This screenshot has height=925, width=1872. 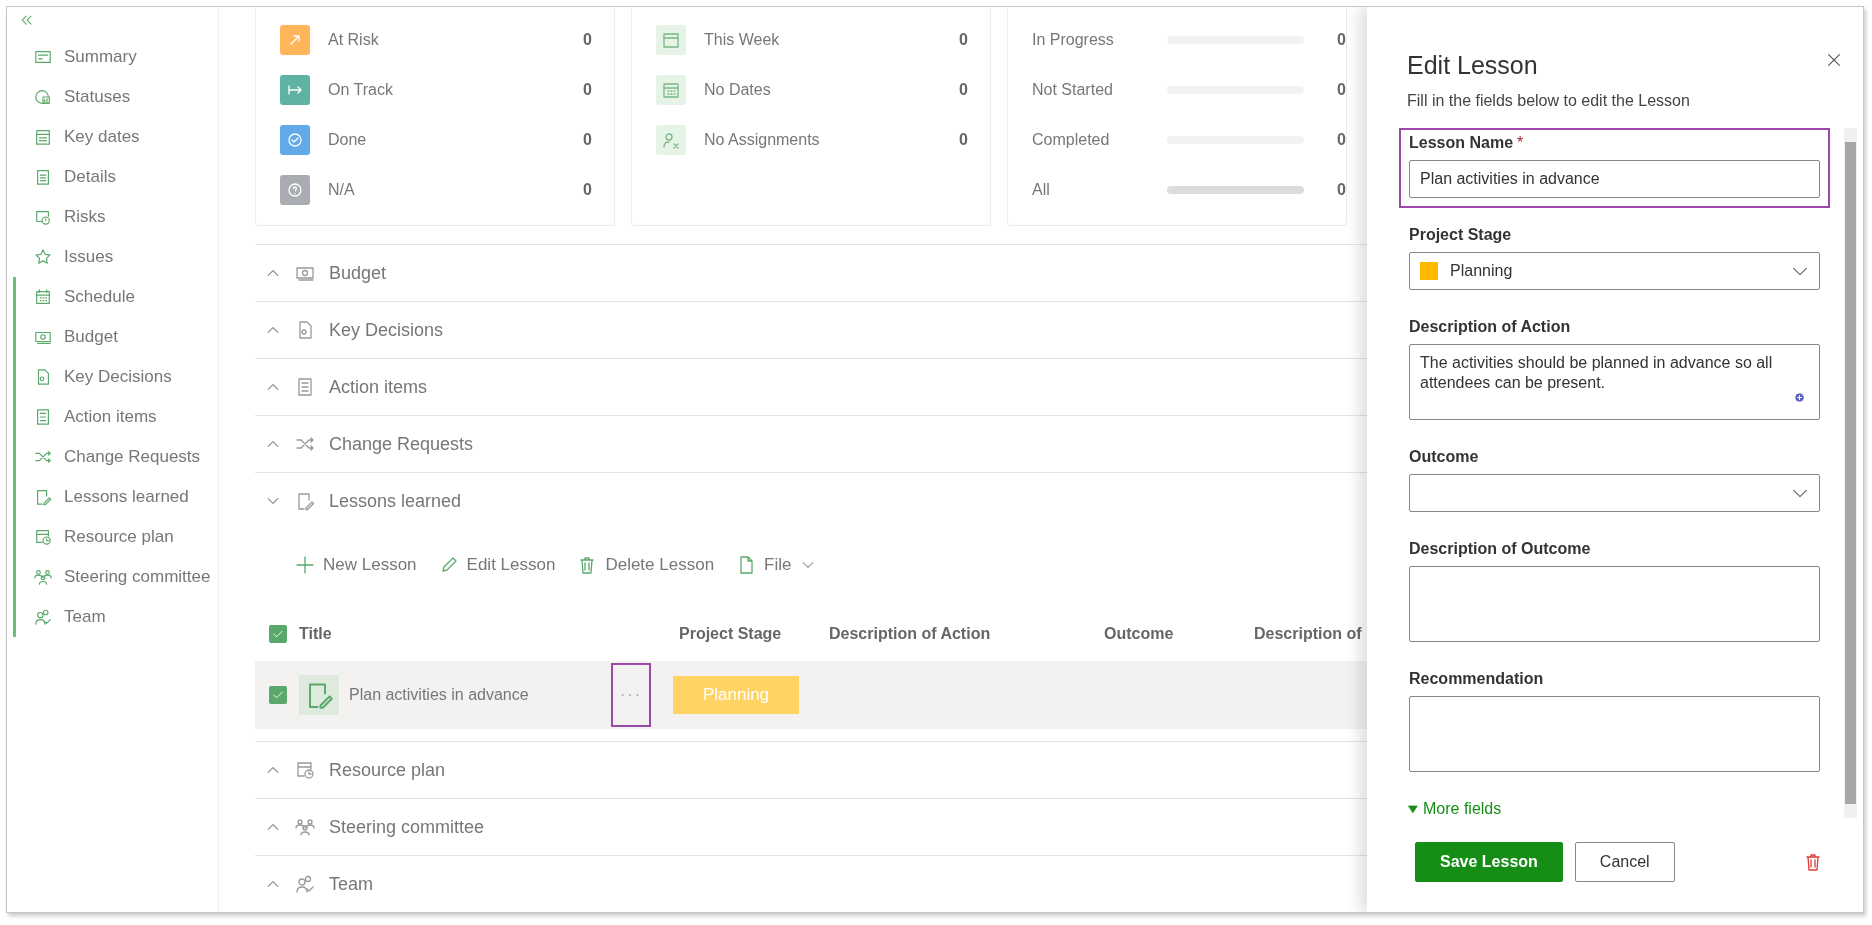 I want to click on select-all-checkbox, so click(x=278, y=634).